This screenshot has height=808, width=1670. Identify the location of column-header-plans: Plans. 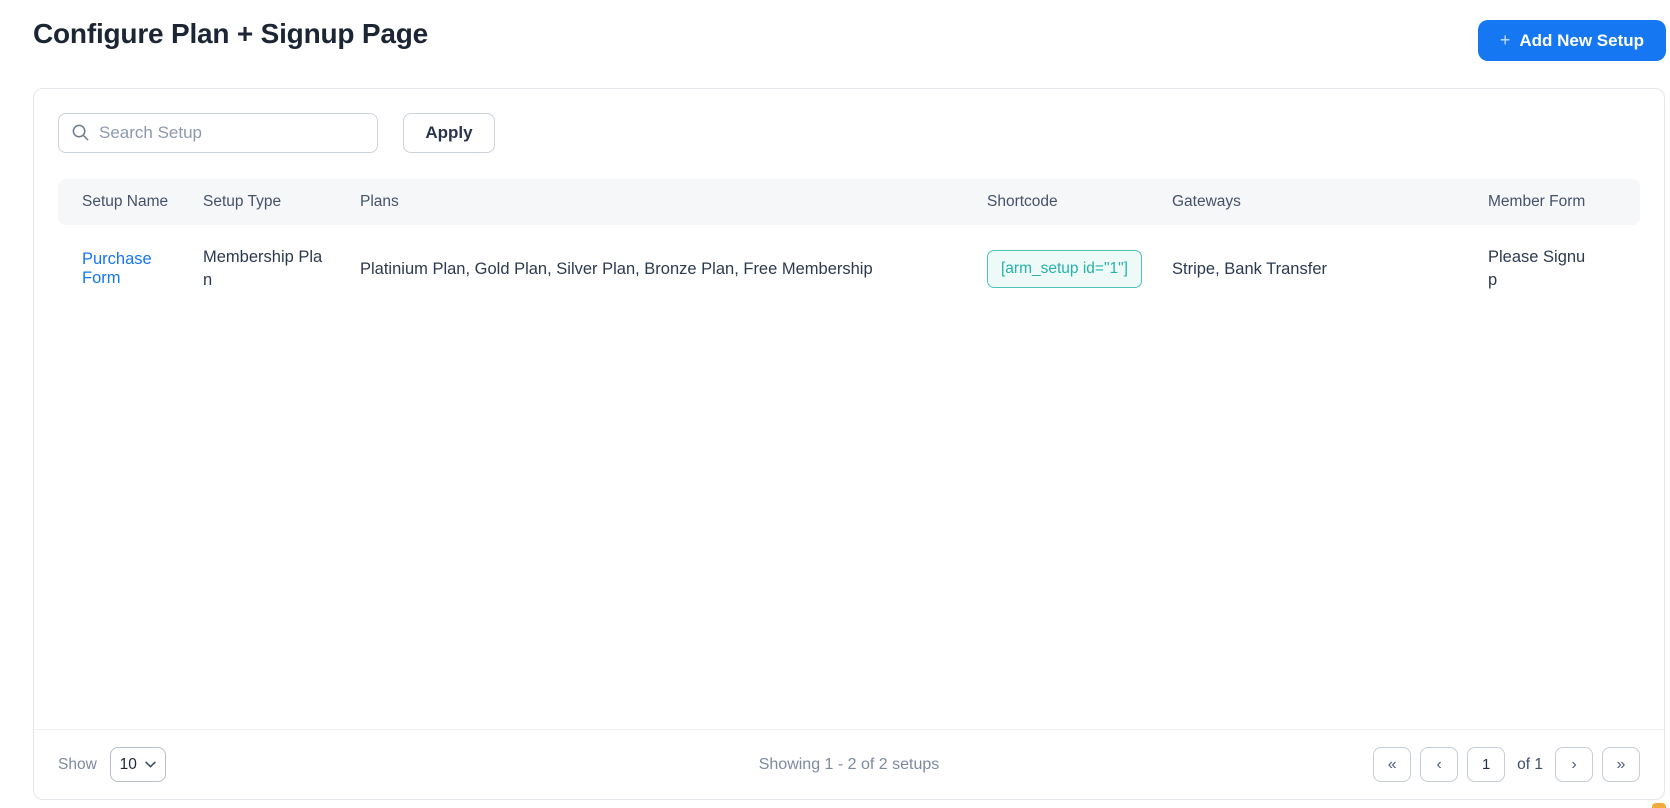
(673, 202).